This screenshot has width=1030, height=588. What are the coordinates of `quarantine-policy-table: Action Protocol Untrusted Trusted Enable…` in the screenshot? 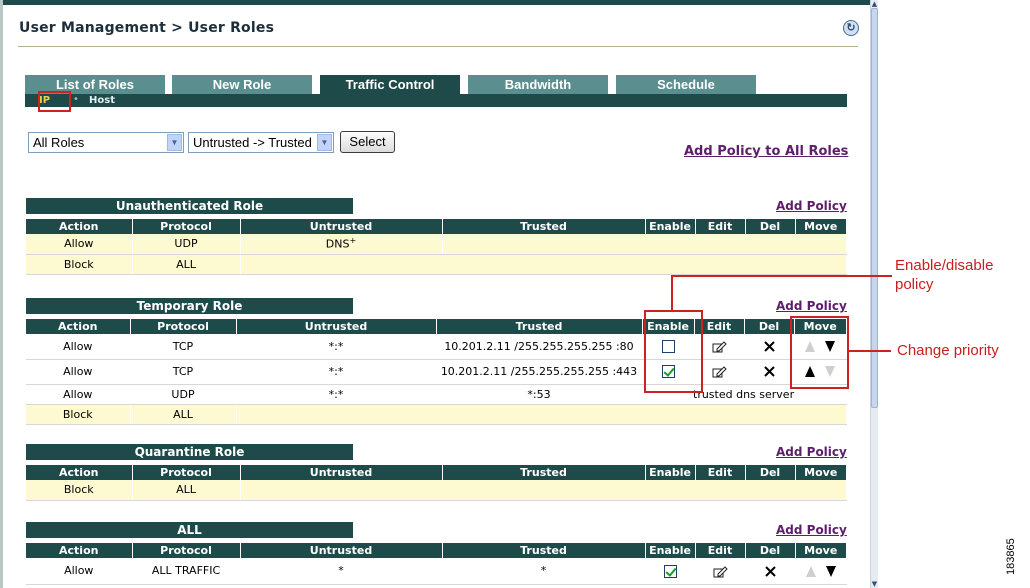 It's located at (436, 483).